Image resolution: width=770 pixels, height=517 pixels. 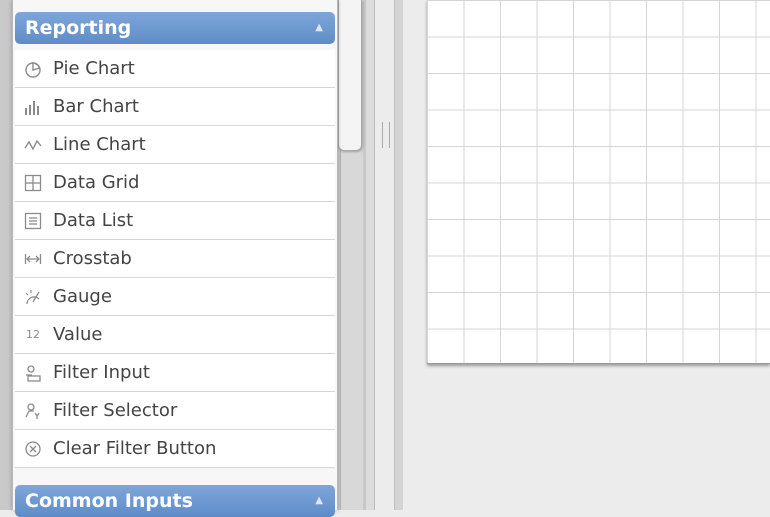 I want to click on panel-edge, so click(x=370, y=255).